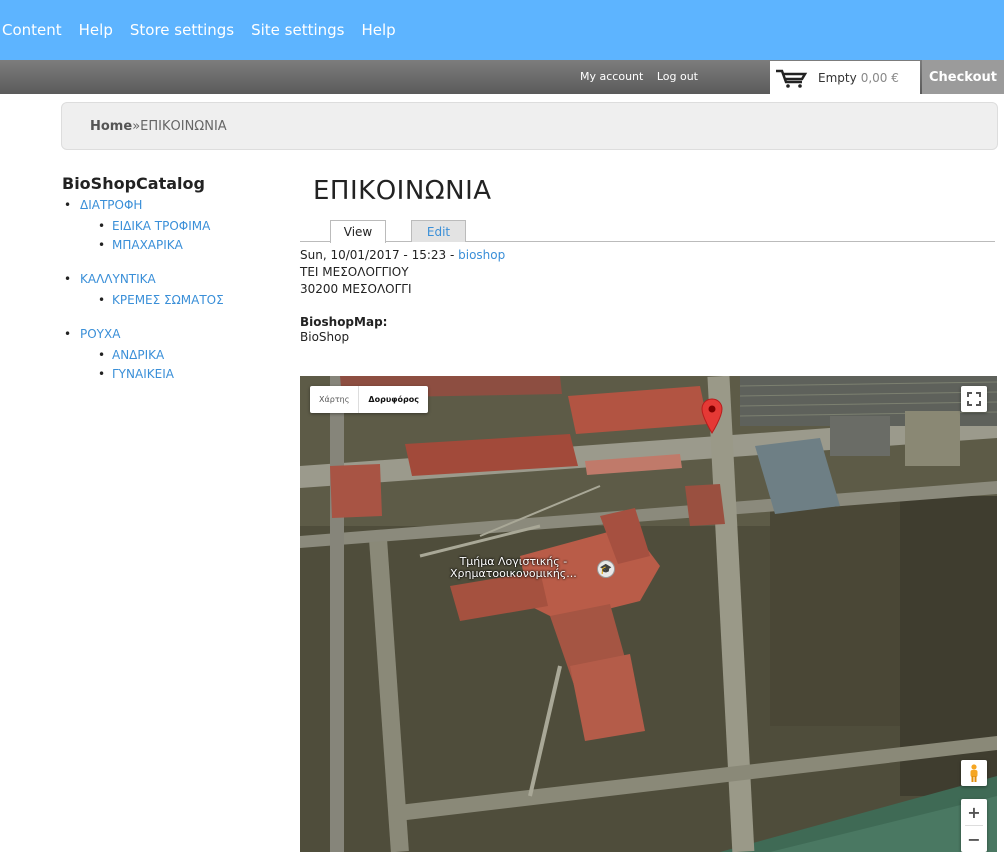 This screenshot has width=1004, height=852. I want to click on address-line1: ΤΕΙ ΜΕΣΟΛΟΓΓΙΟΥ, so click(354, 272).